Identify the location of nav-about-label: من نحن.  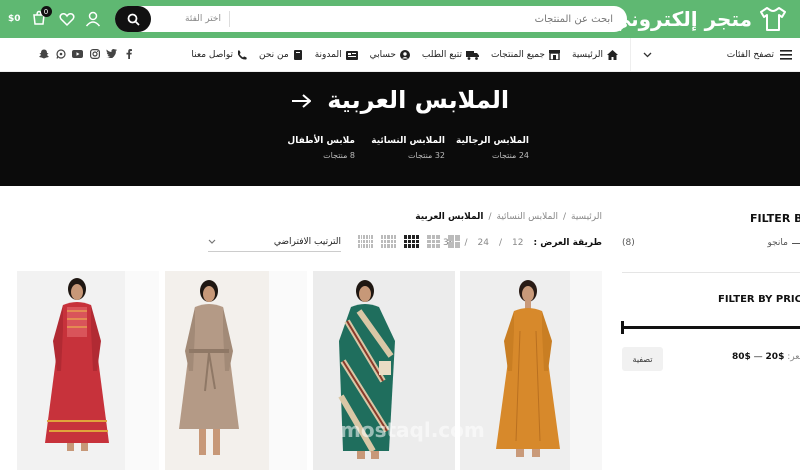
(274, 55).